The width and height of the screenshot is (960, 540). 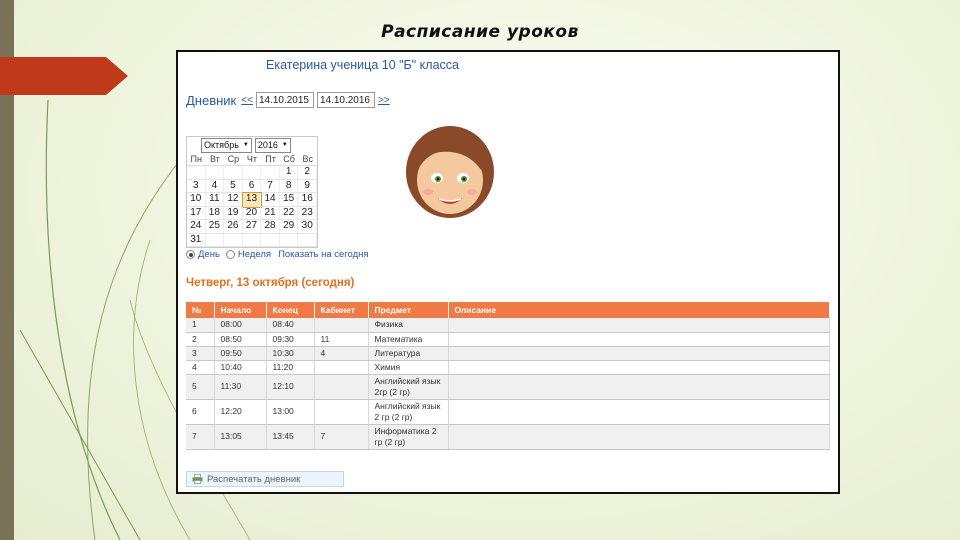 What do you see at coordinates (307, 173) in the screenshot?
I see `calendar-day: 2` at bounding box center [307, 173].